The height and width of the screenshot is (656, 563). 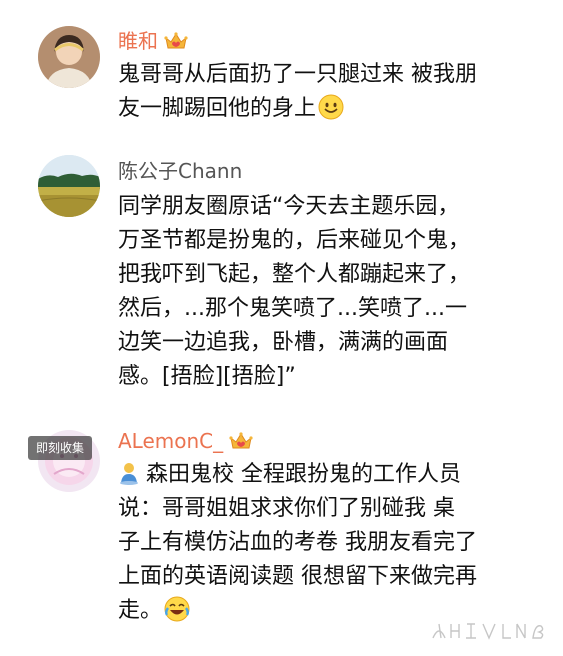 I want to click on username: 陈公子Chann, so click(x=180, y=171).